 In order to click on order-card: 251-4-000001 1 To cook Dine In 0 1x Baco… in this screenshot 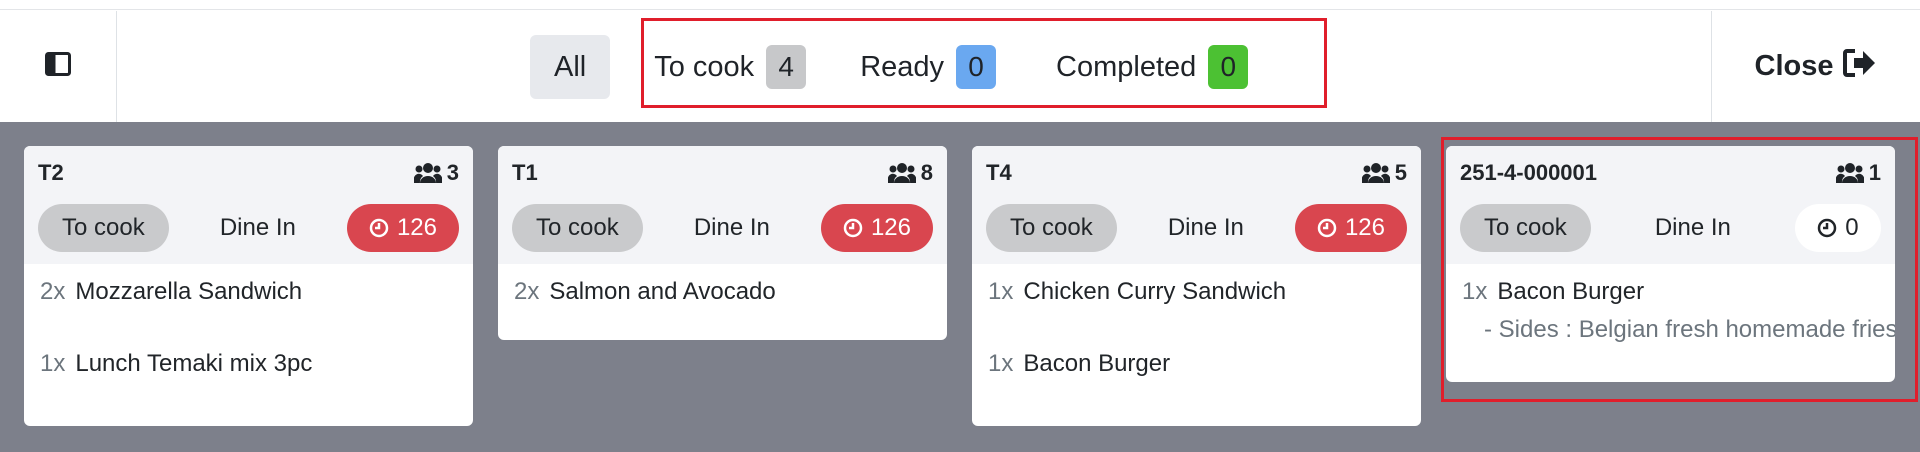, I will do `click(1670, 264)`.